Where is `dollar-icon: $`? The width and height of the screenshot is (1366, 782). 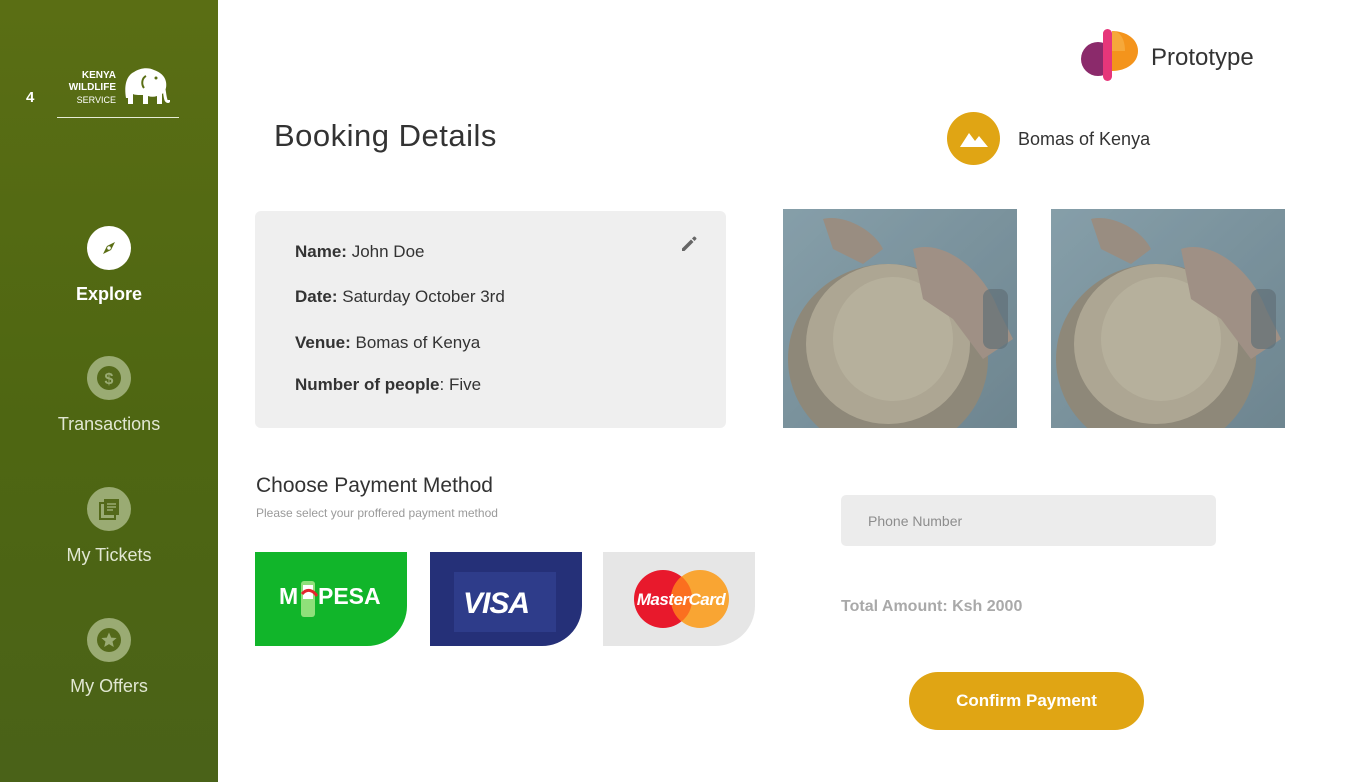
dollar-icon: $ is located at coordinates (109, 378).